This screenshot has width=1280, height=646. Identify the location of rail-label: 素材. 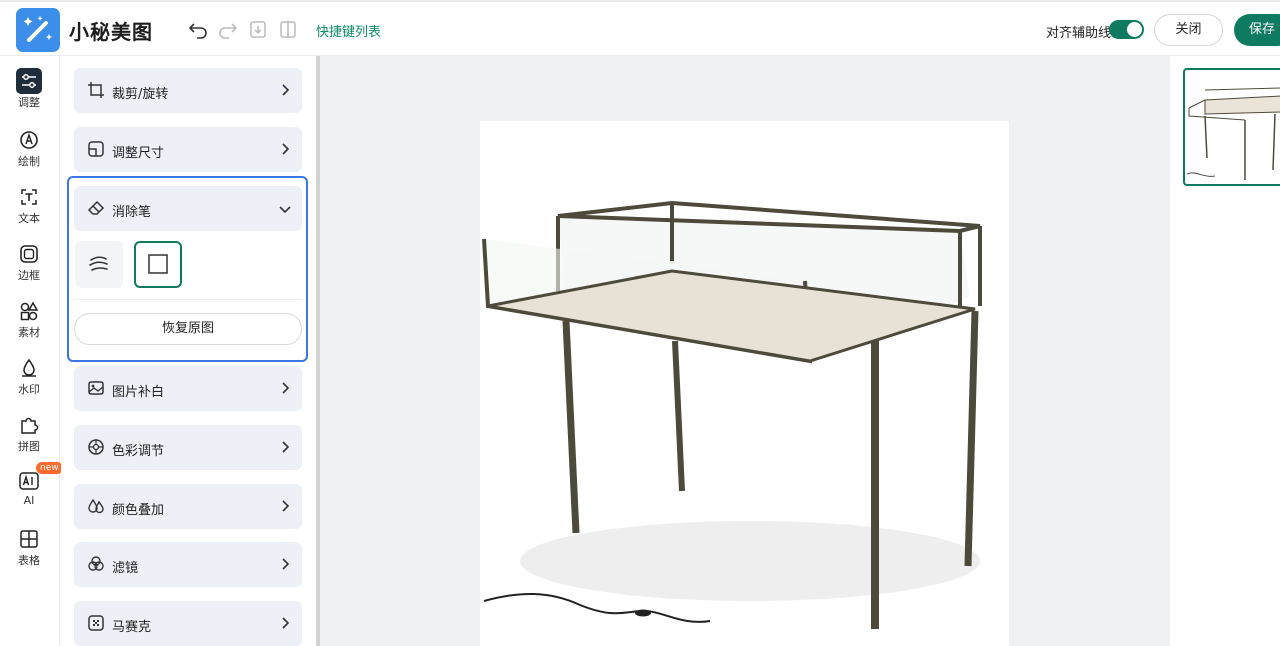
(29, 332).